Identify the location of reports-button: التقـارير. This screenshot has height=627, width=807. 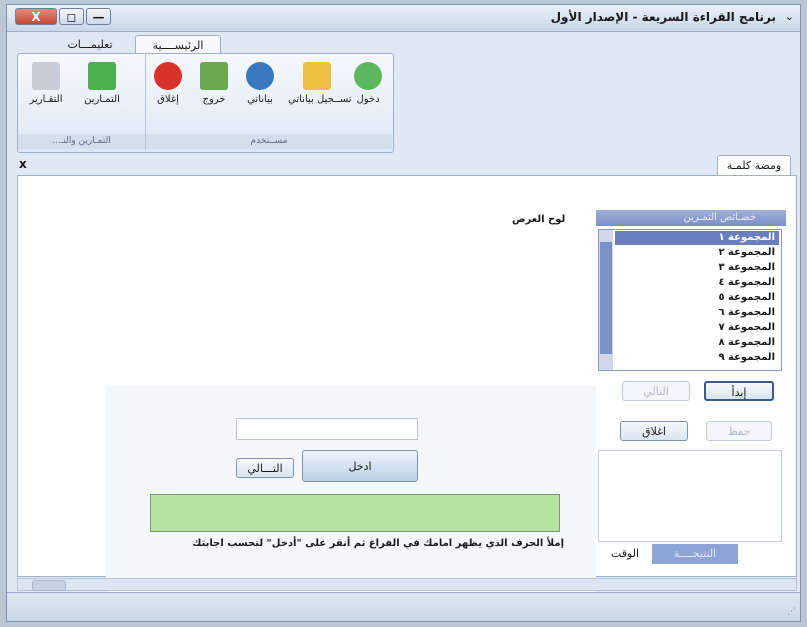
(46, 89).